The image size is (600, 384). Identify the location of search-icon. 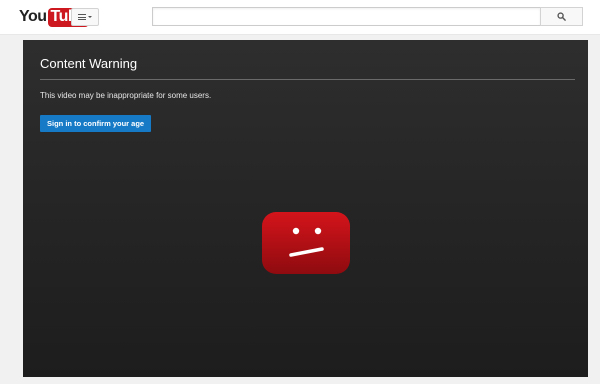
(561, 16).